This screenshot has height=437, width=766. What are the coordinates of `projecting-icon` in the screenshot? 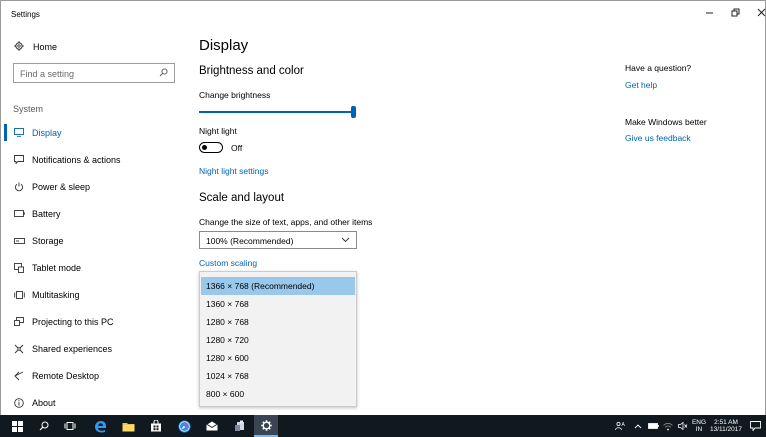 It's located at (19, 322).